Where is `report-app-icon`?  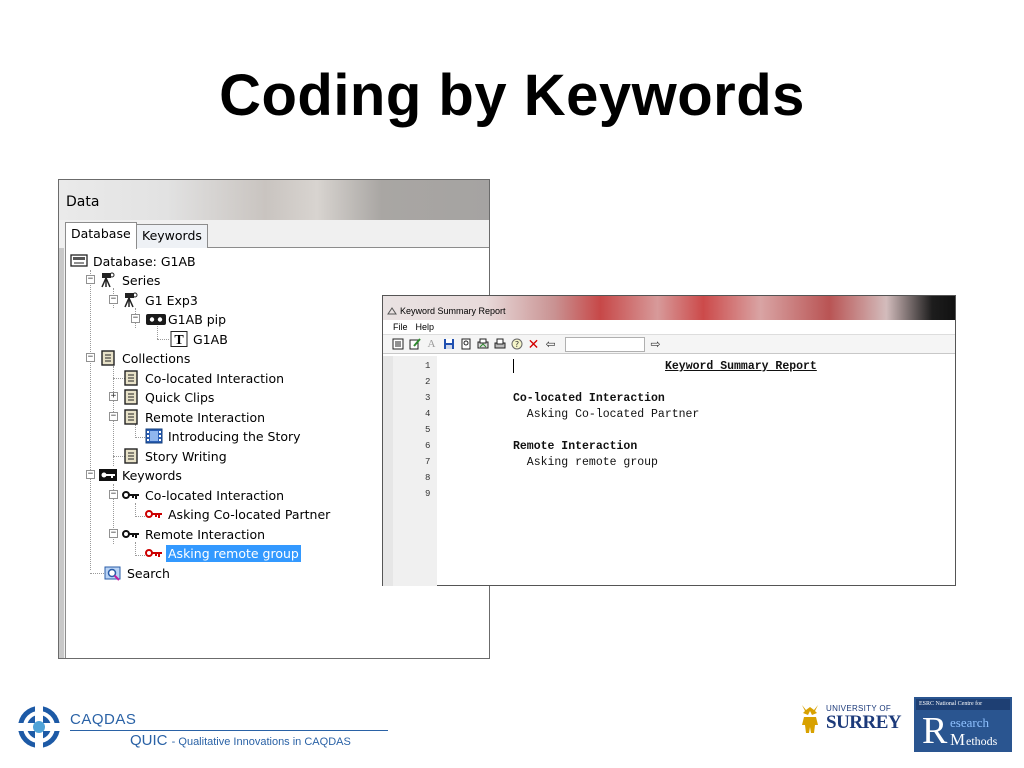
report-app-icon is located at coordinates (392, 311).